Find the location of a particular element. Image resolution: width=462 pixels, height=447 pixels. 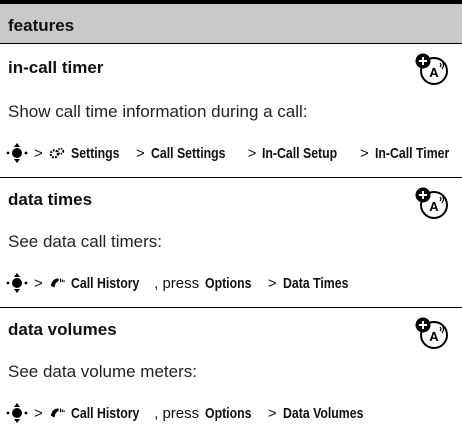

features-header: features is located at coordinates (231, 24).